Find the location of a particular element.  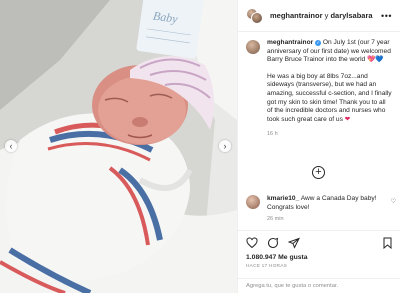

share-icon is located at coordinates (294, 243).